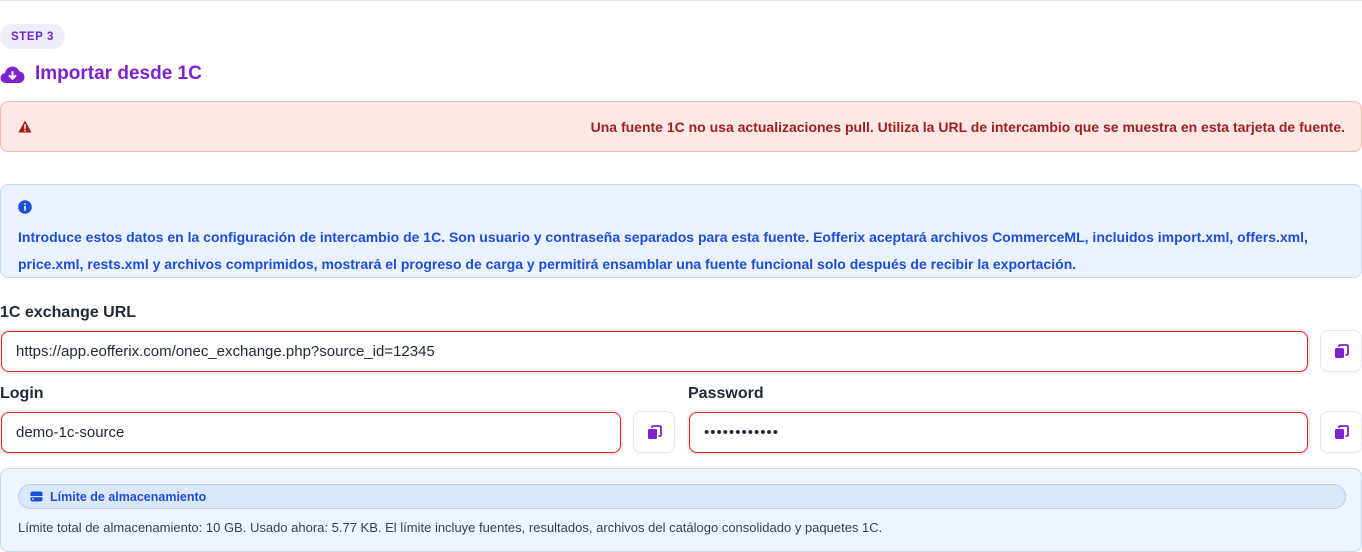  Describe the element at coordinates (12, 74) in the screenshot. I see `cloud-download-icon` at that location.